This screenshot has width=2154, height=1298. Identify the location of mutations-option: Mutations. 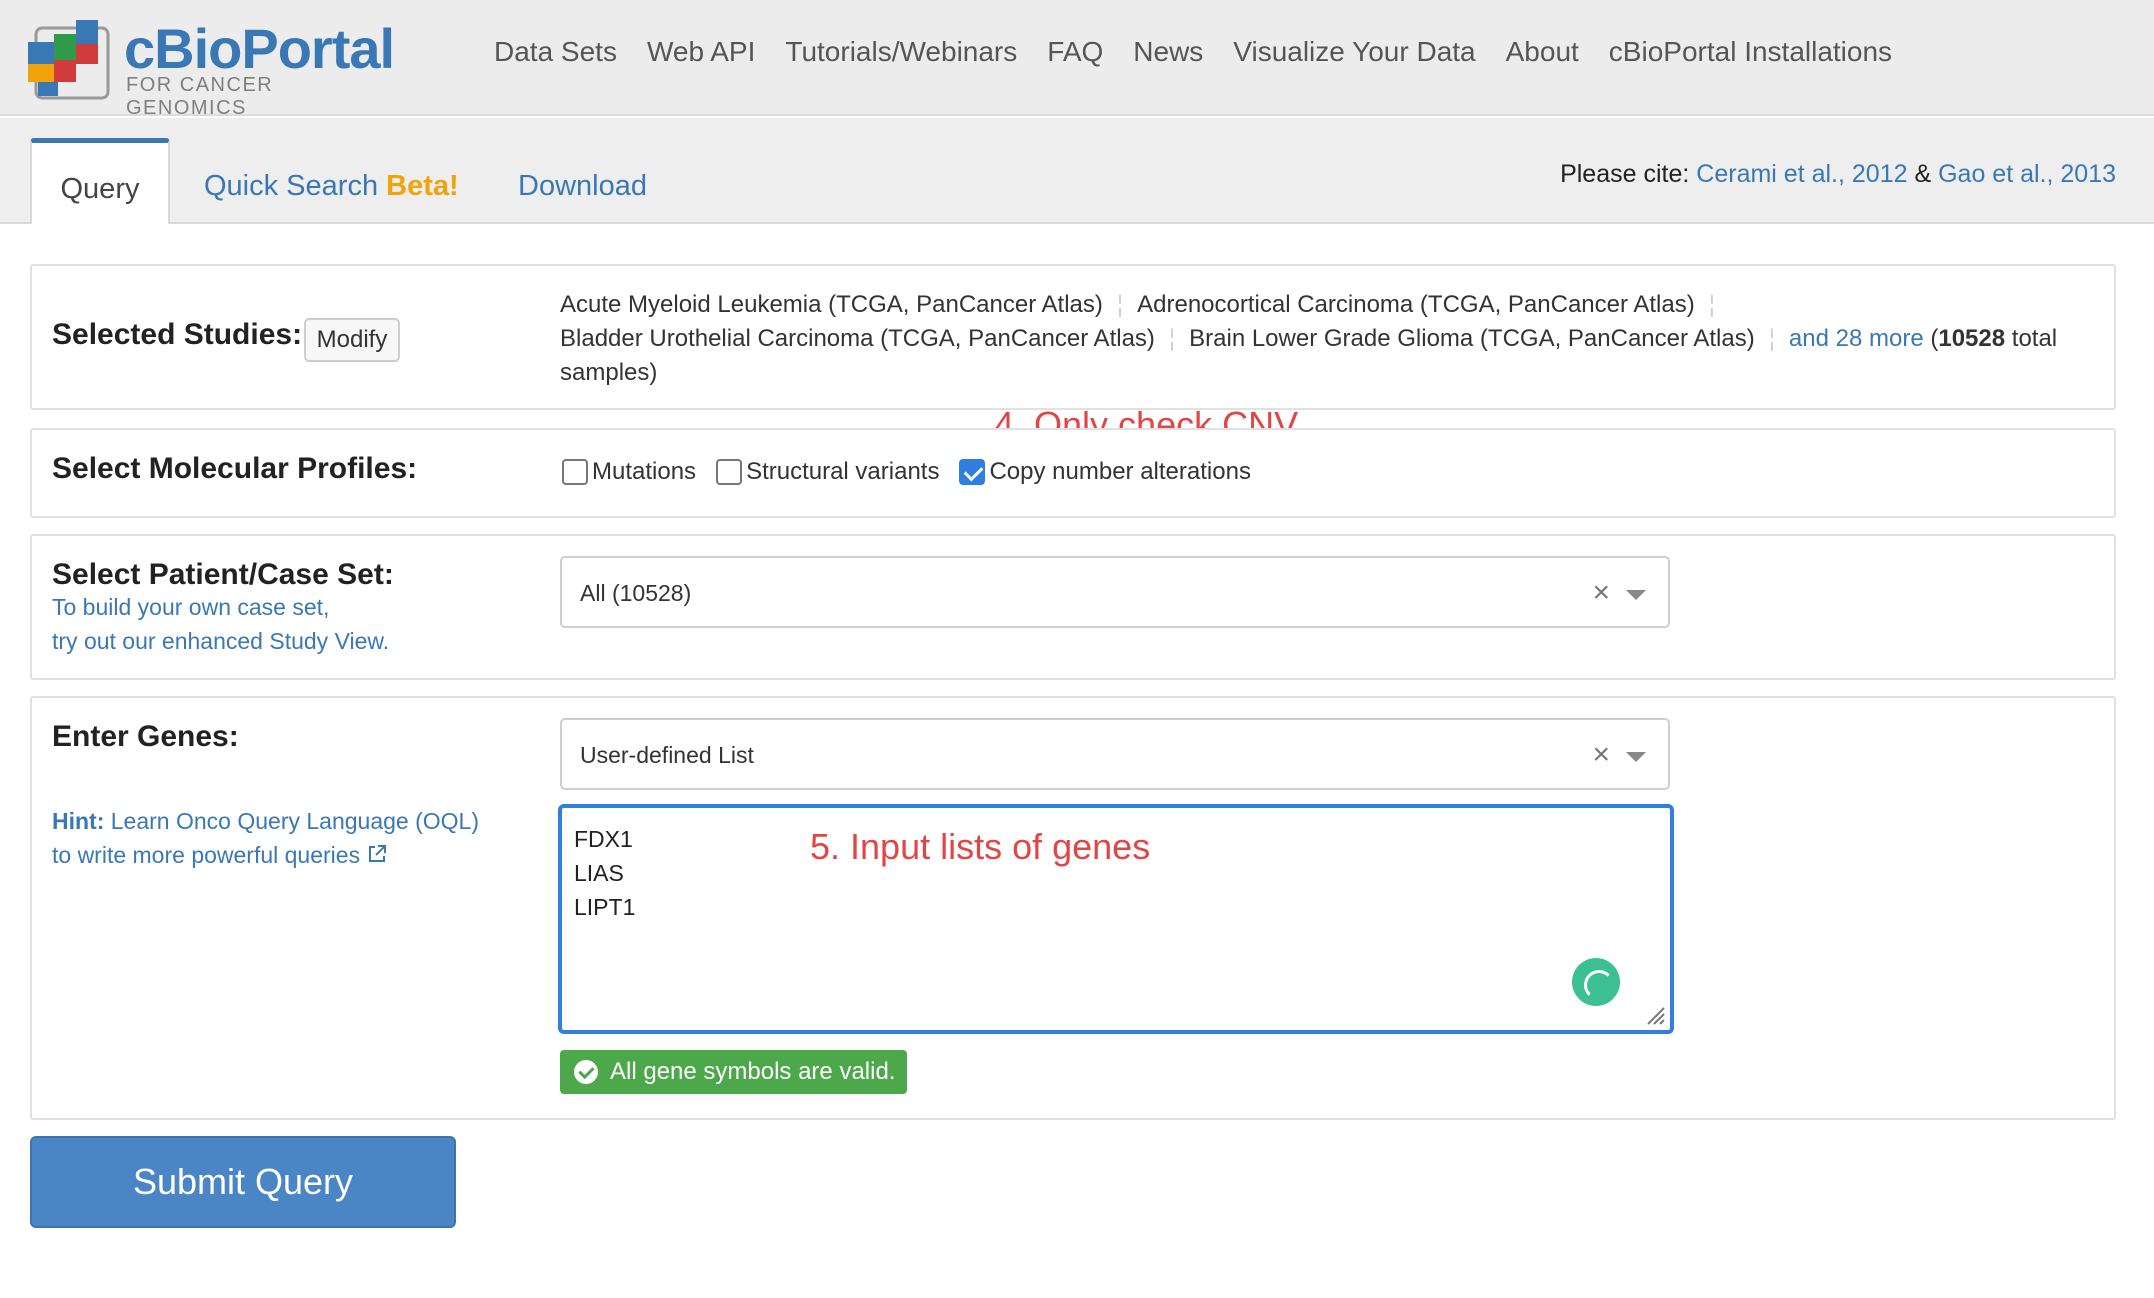
(629, 472).